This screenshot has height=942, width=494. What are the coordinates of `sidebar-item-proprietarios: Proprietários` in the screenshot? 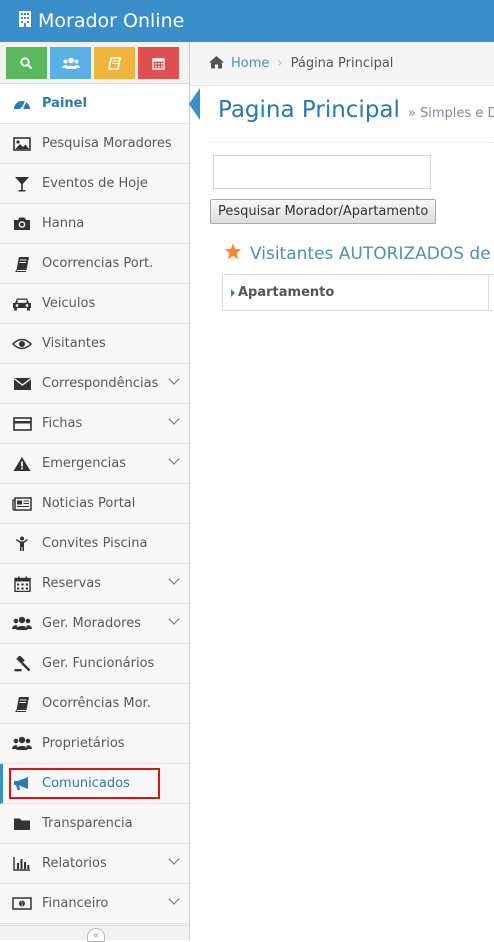 It's located at (94, 744).